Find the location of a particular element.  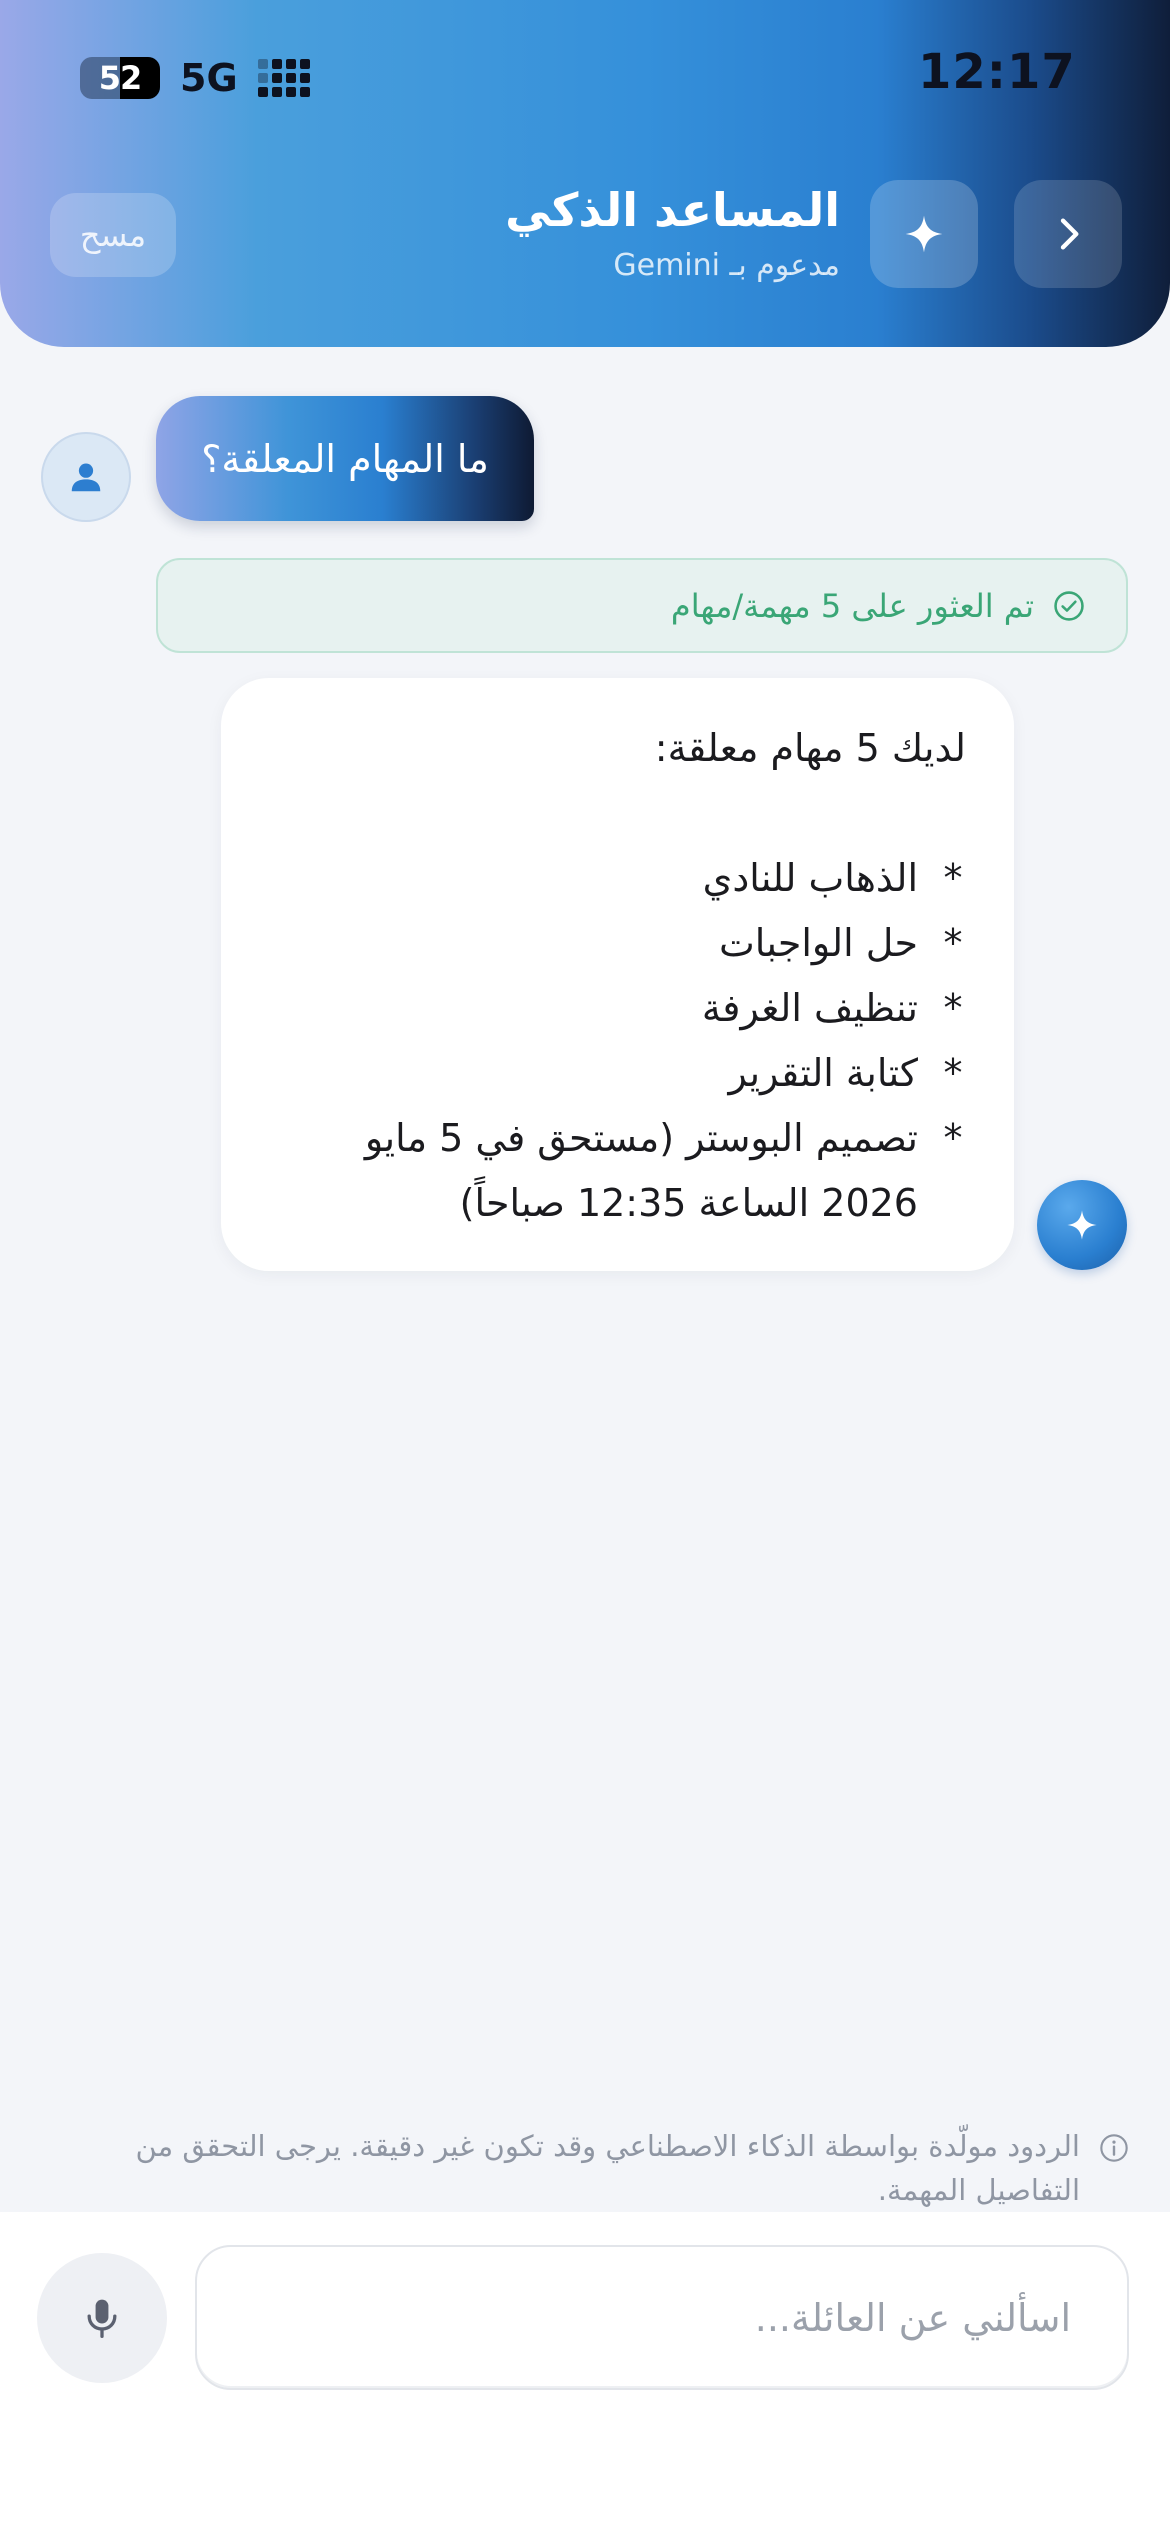

list-item: * الذهاب للنادي is located at coordinates (832, 878).